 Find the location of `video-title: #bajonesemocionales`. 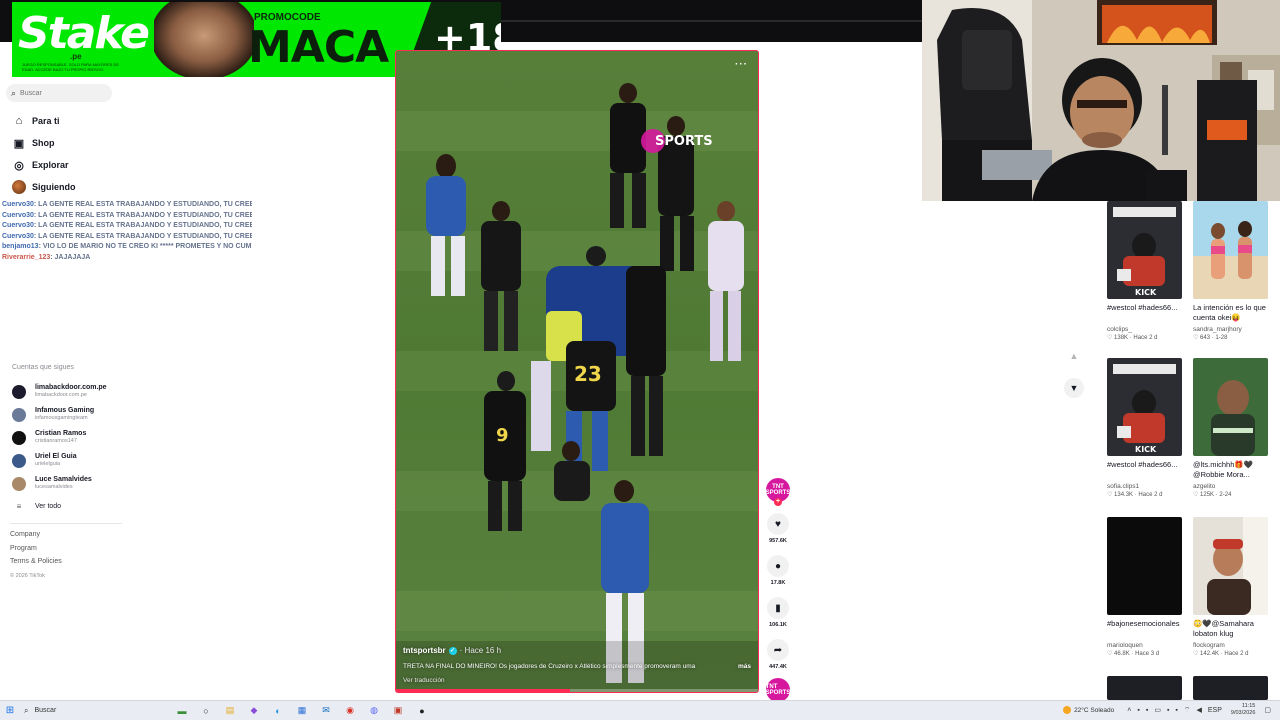

video-title: #bajonesemocionales is located at coordinates (1144, 630).